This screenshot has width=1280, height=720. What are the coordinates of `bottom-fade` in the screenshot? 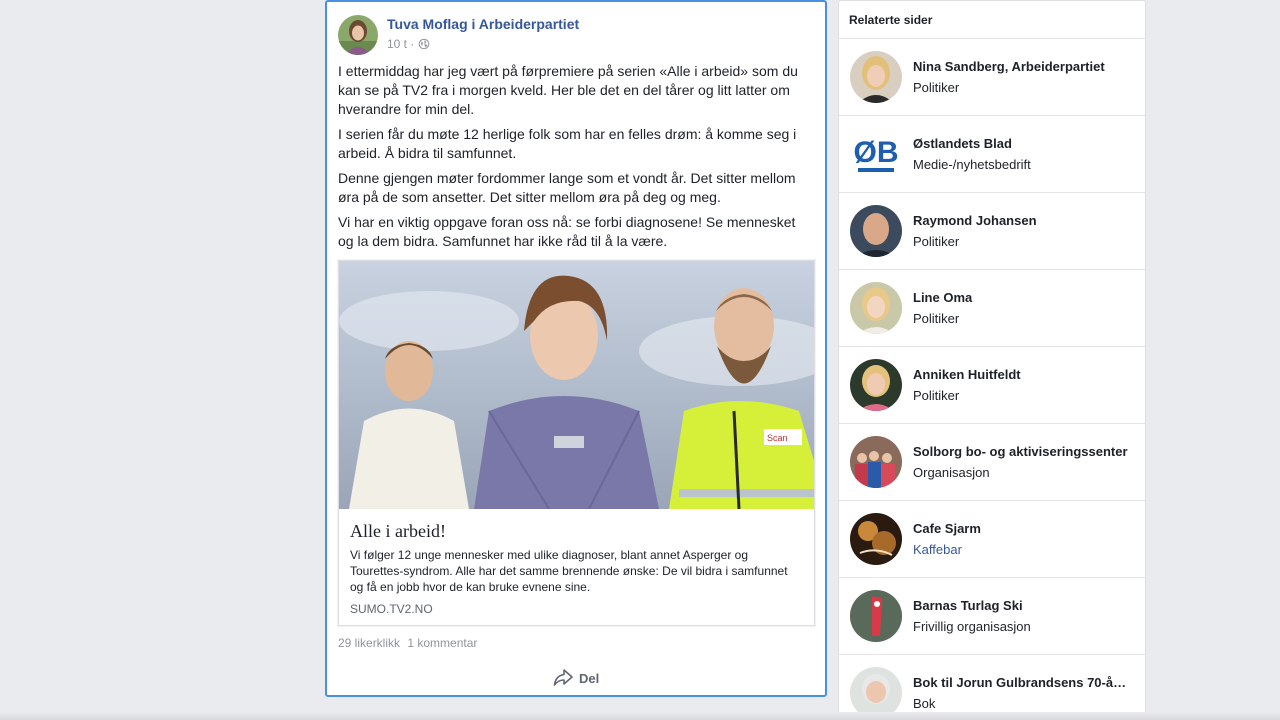 It's located at (640, 716).